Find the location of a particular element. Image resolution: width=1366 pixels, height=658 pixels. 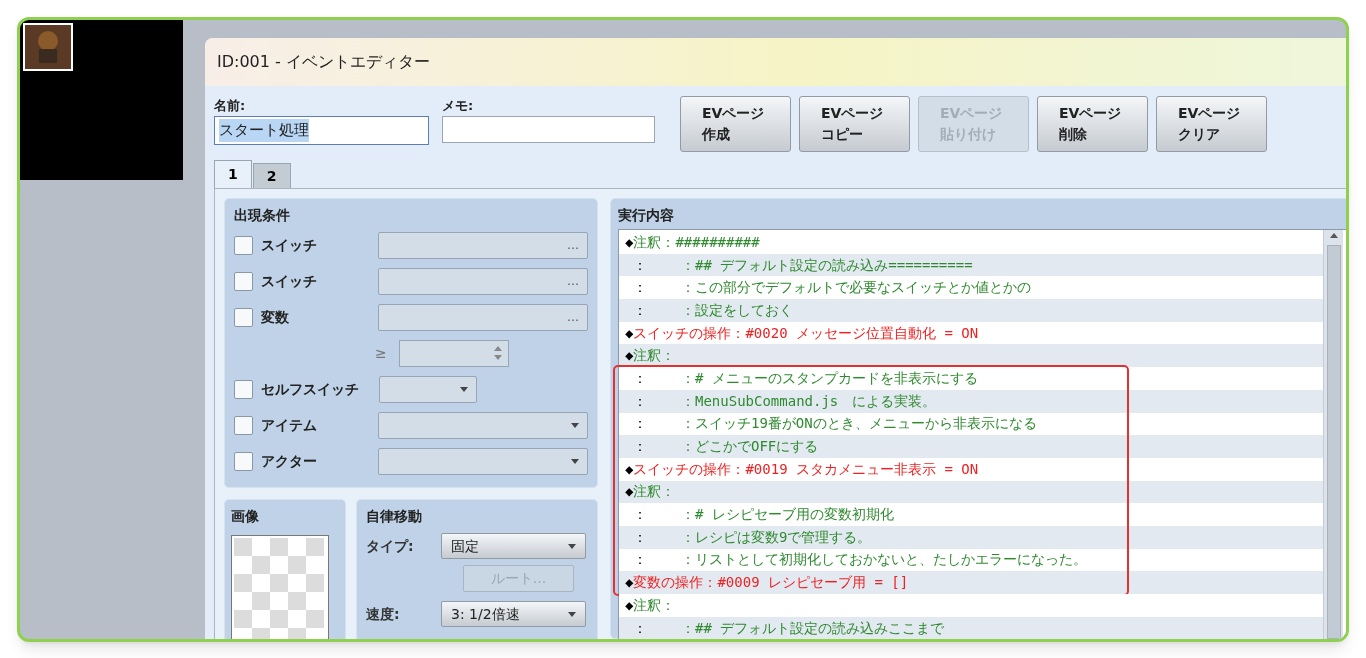

page-tab: 2 is located at coordinates (271, 175).